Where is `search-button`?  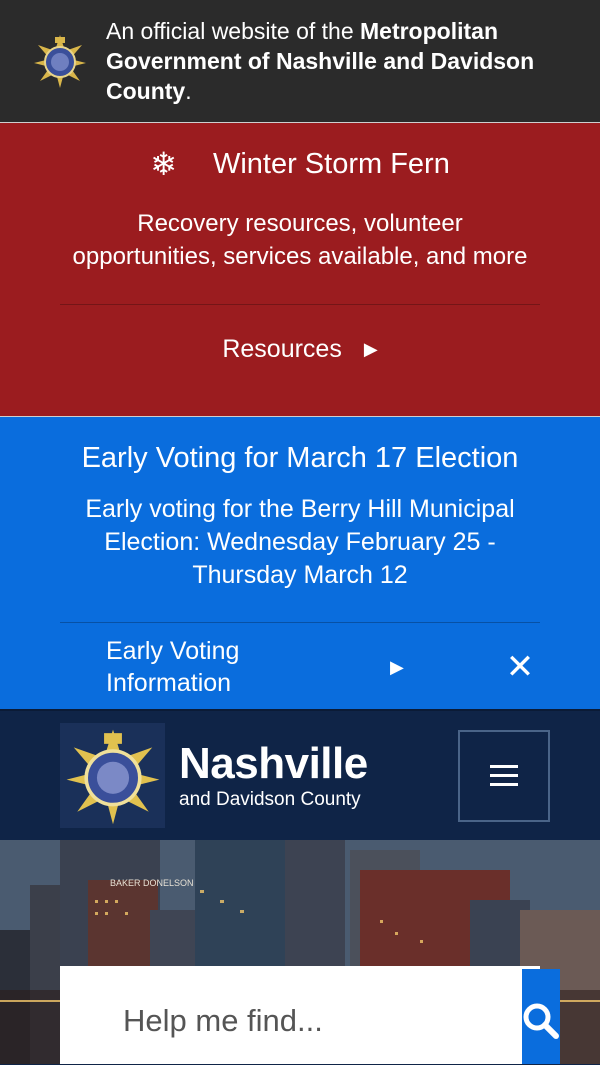 search-button is located at coordinates (541, 1016).